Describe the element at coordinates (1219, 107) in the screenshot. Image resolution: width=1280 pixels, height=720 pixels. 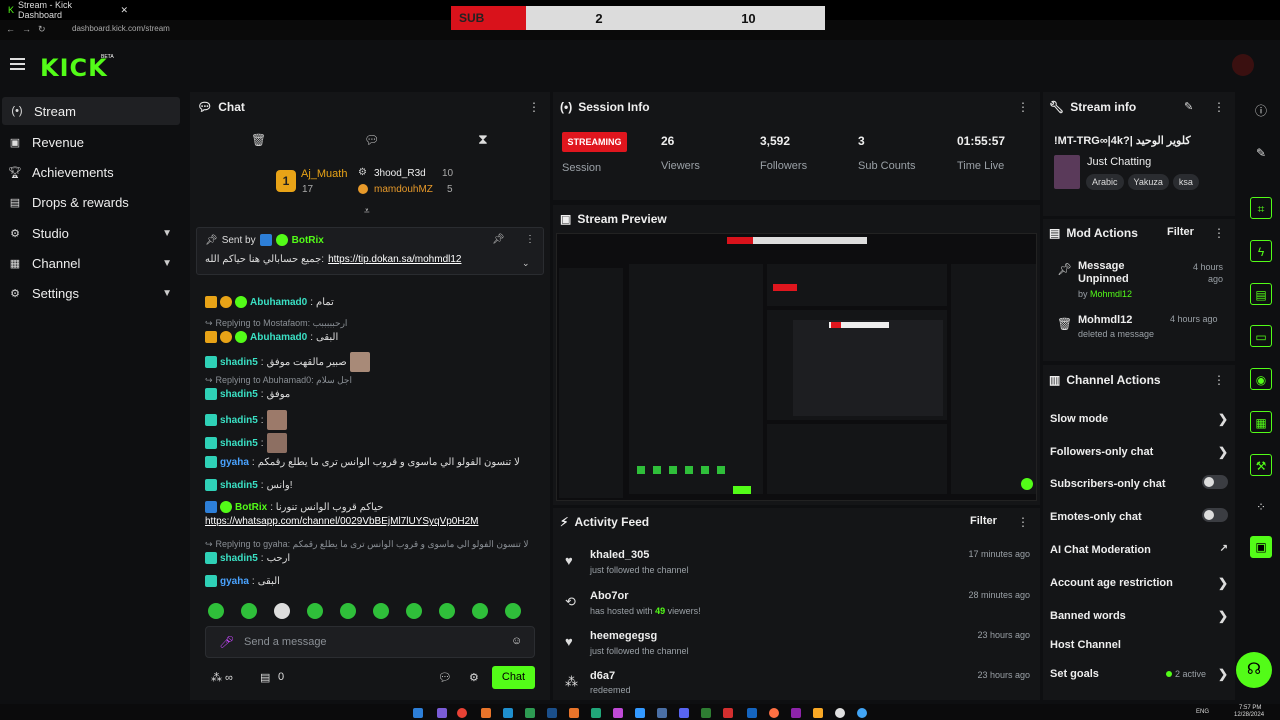
I see `stream-info-more-icon: ⋮` at that location.